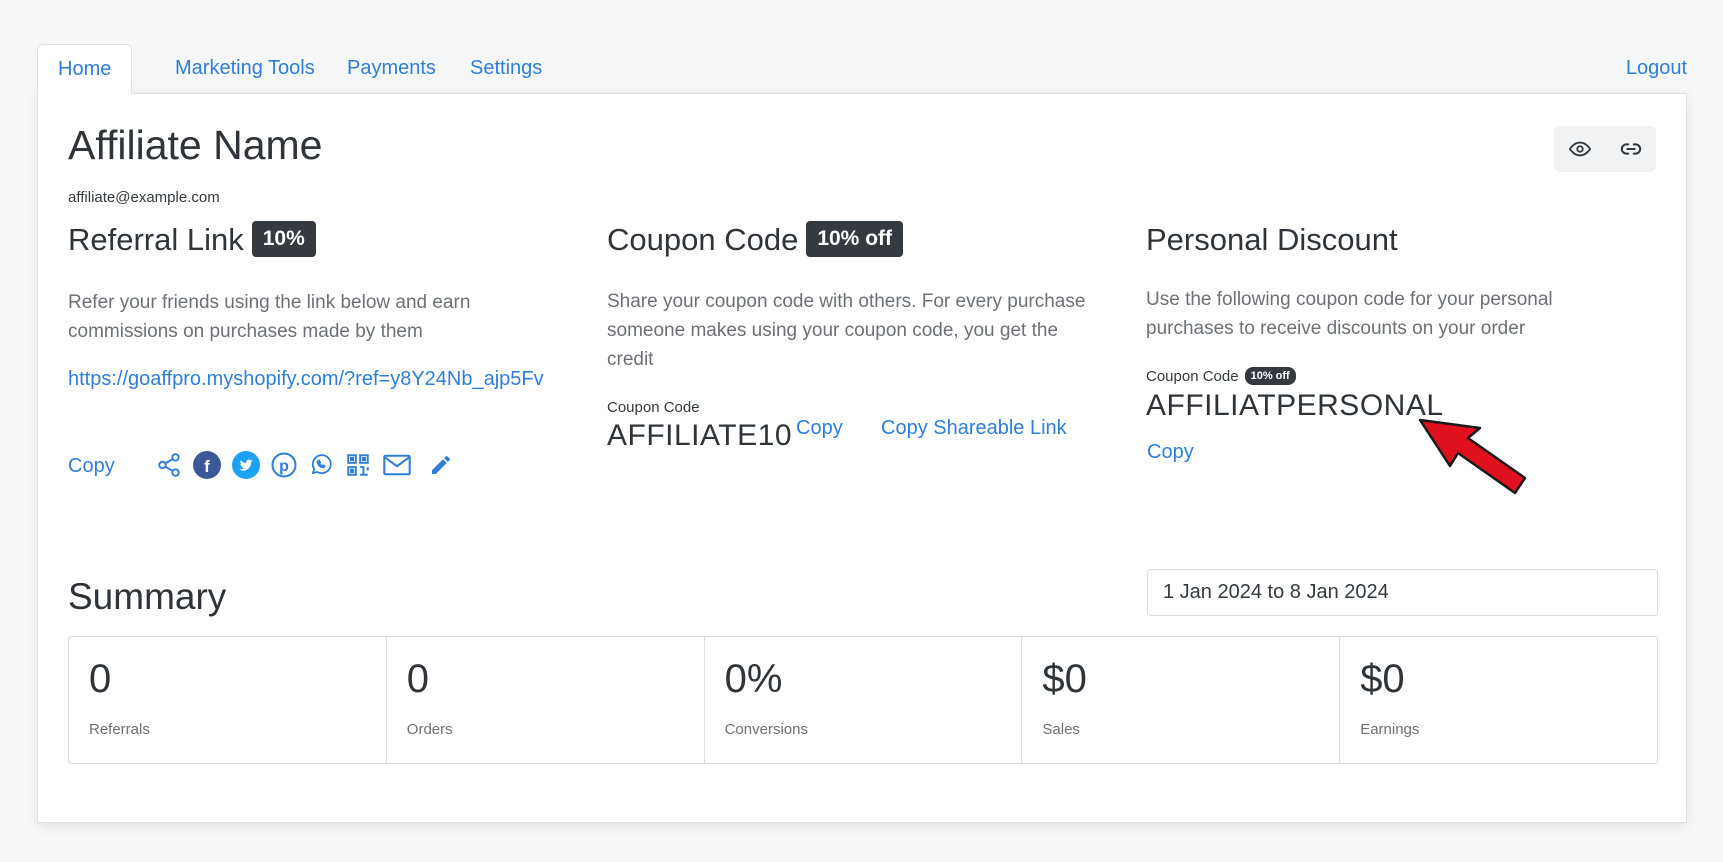 The image size is (1723, 862). I want to click on share-icons: f p, so click(310, 465).